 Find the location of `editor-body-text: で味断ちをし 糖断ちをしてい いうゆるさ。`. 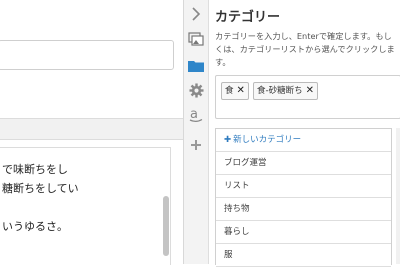

editor-body-text: で味断ちをし 糖断ちをしてい いうゆるさ。 is located at coordinates (82, 198).